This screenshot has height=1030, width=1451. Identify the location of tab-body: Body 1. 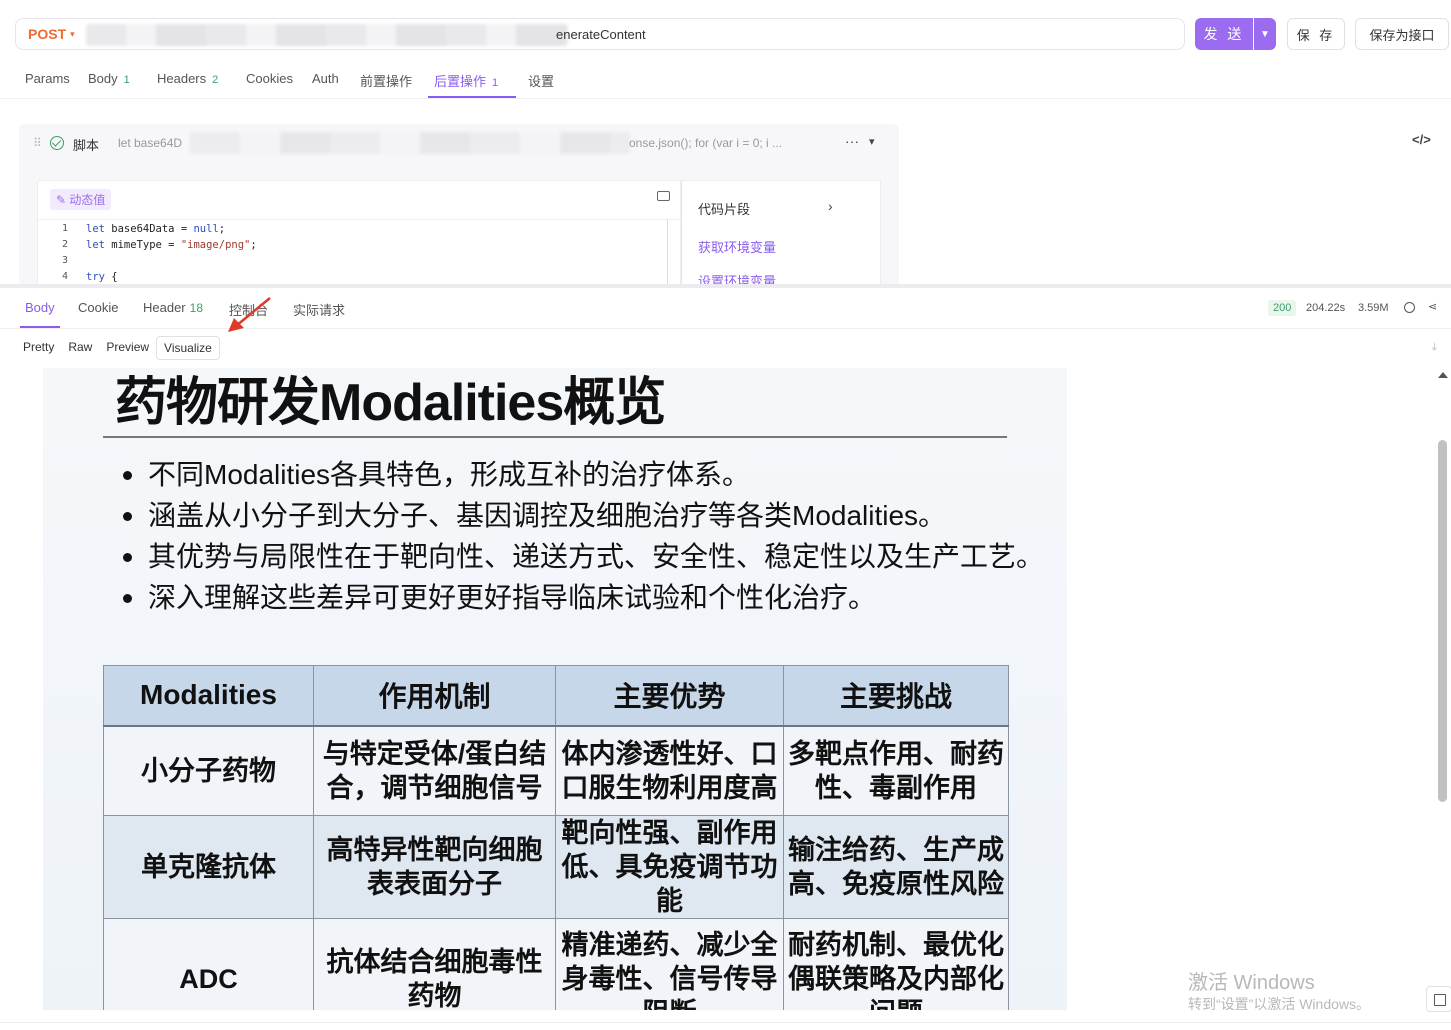
(109, 78).